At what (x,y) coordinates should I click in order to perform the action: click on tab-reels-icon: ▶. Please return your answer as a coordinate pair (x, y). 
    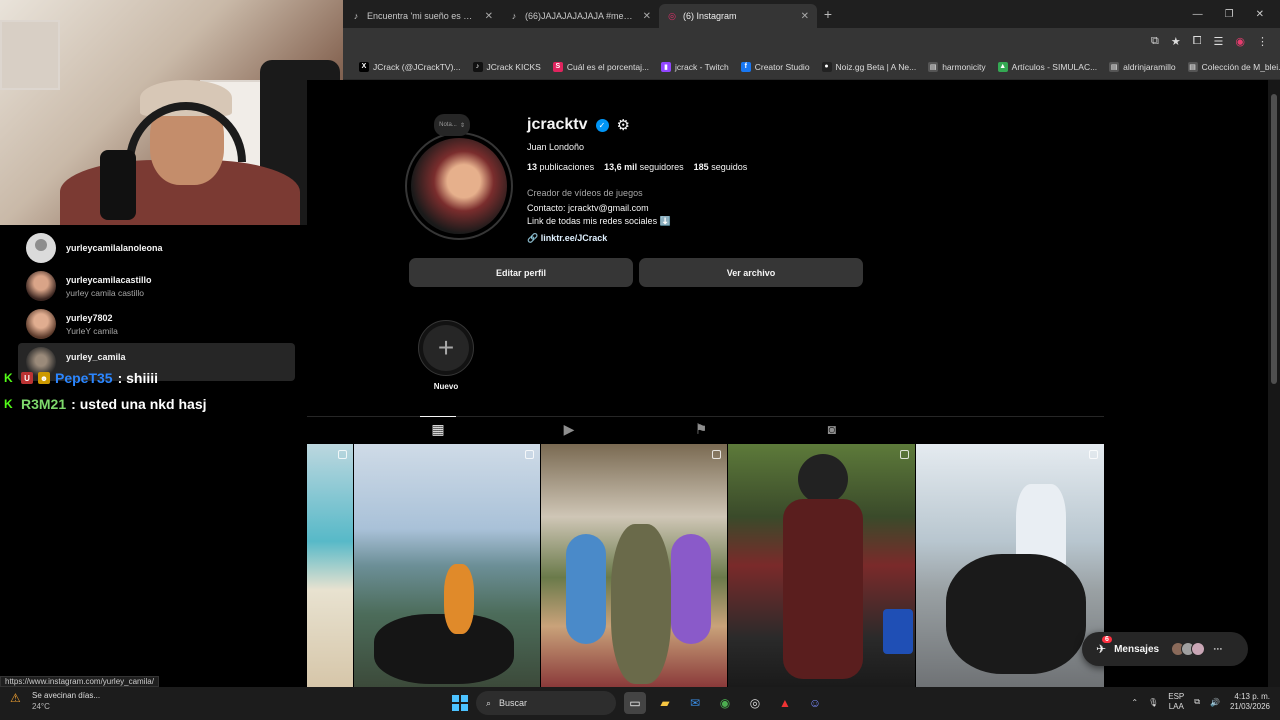
    Looking at the image, I should click on (569, 429).